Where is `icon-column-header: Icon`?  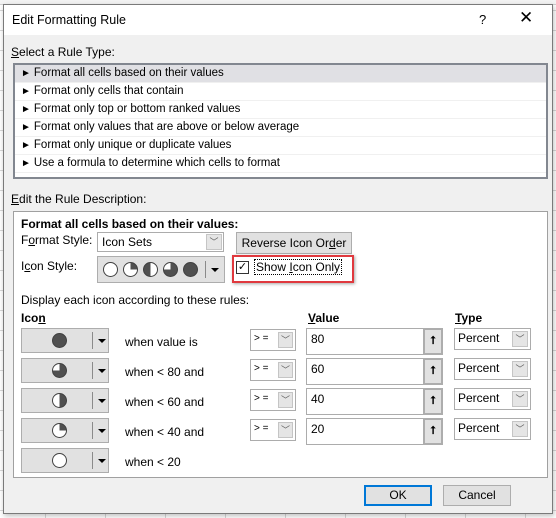 icon-column-header: Icon is located at coordinates (33, 318).